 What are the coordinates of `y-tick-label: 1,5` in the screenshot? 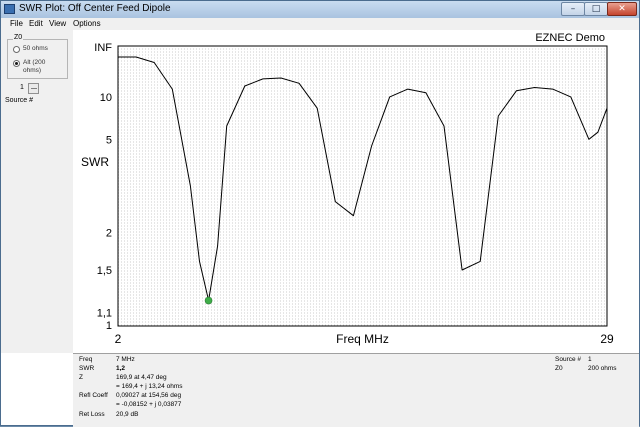 It's located at (104, 271).